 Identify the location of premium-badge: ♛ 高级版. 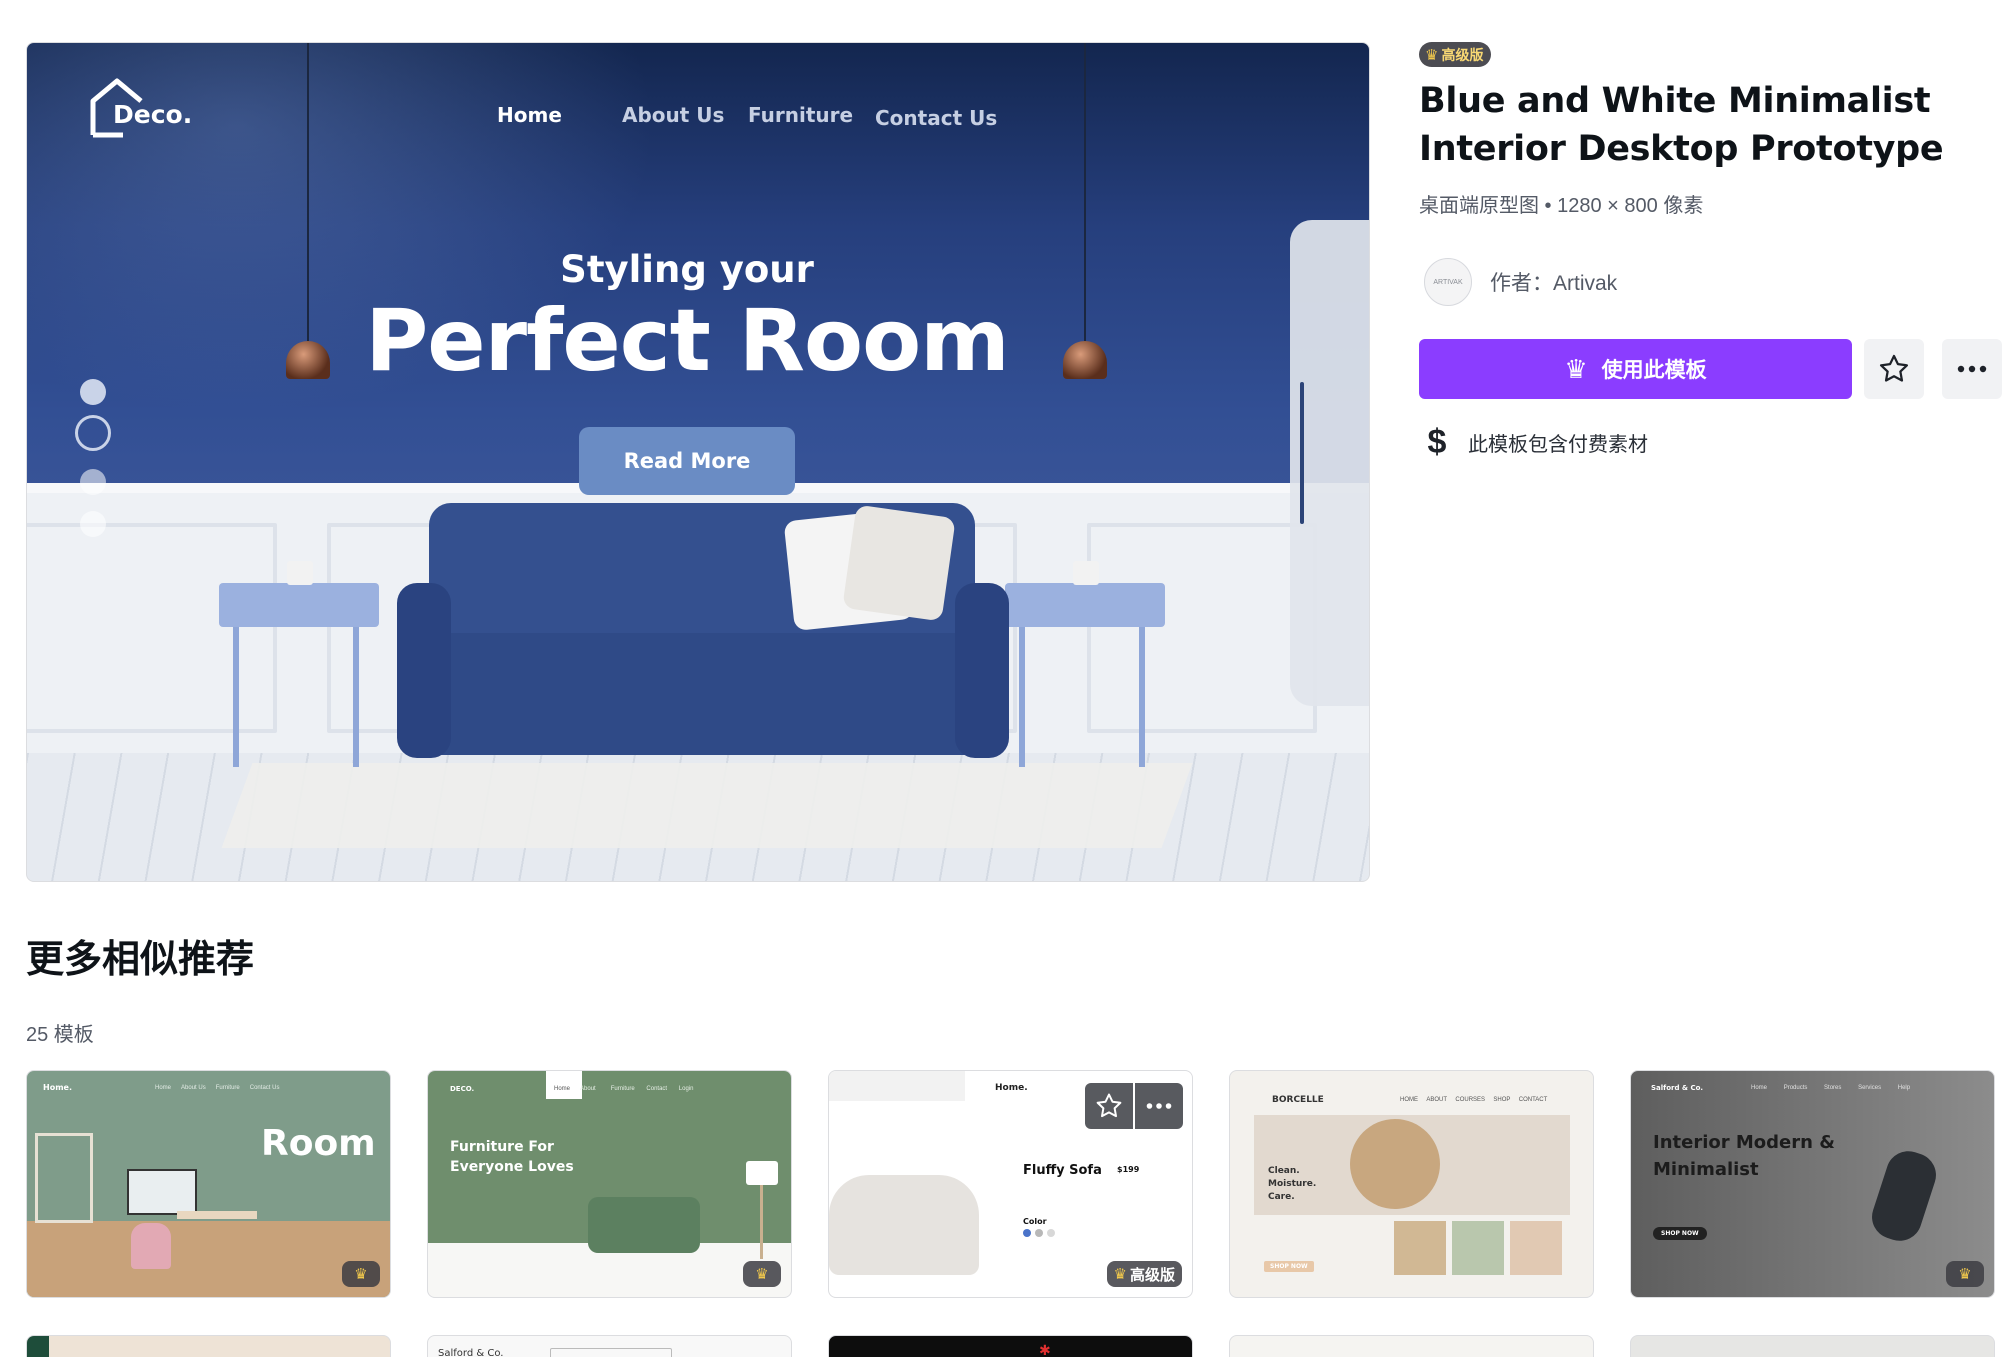
(1455, 54).